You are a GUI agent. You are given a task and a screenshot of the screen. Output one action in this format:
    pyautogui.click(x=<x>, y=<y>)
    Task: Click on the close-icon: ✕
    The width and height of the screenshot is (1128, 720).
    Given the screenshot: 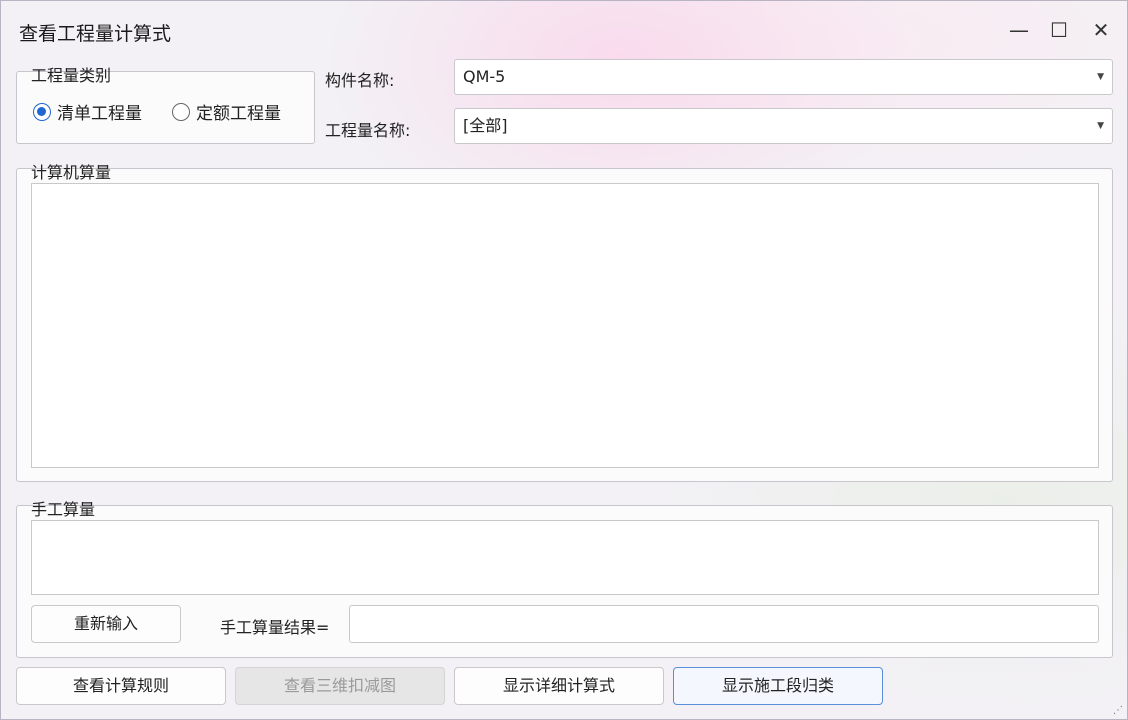 What is the action you would take?
    pyautogui.click(x=1101, y=30)
    